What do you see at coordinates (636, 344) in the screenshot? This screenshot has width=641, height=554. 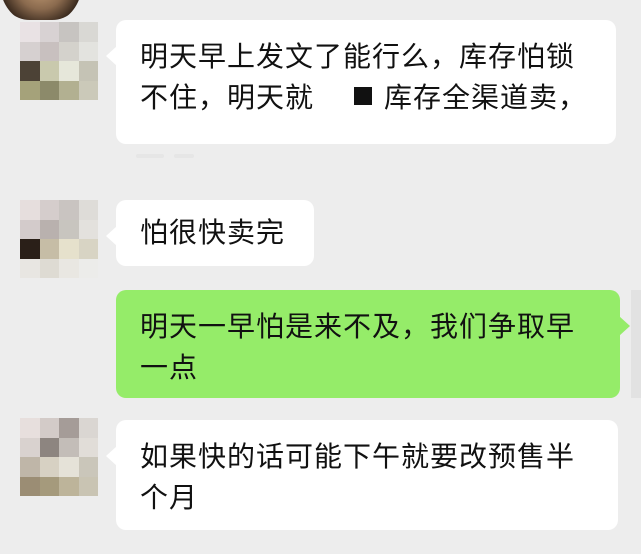 I see `avatar-self-partial` at bounding box center [636, 344].